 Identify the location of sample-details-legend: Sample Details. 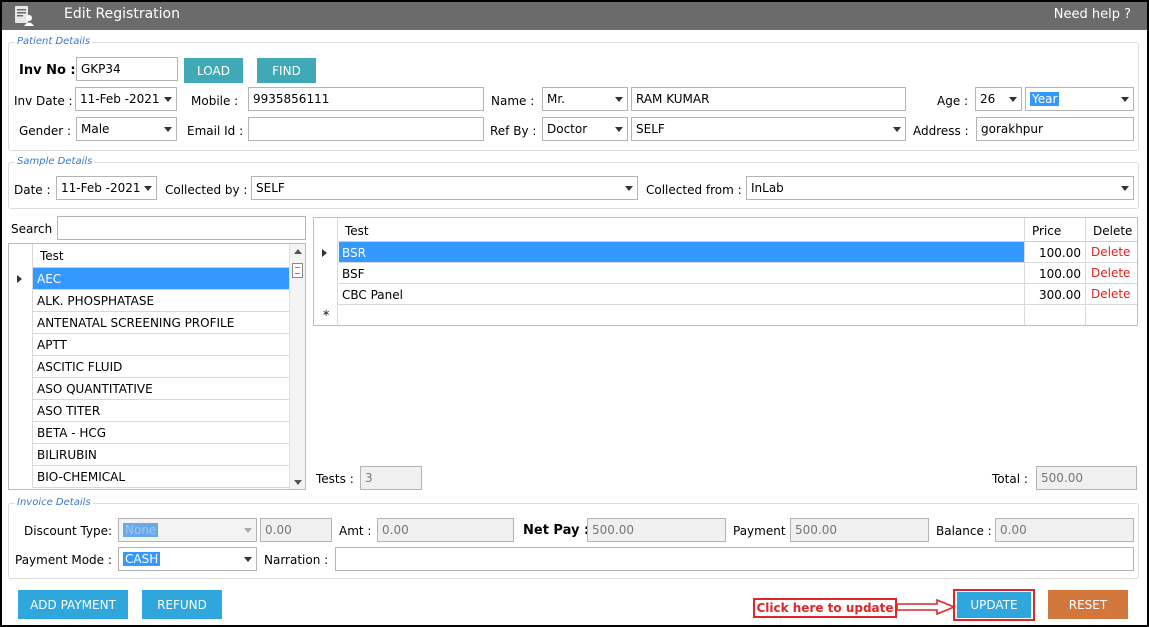
(55, 161).